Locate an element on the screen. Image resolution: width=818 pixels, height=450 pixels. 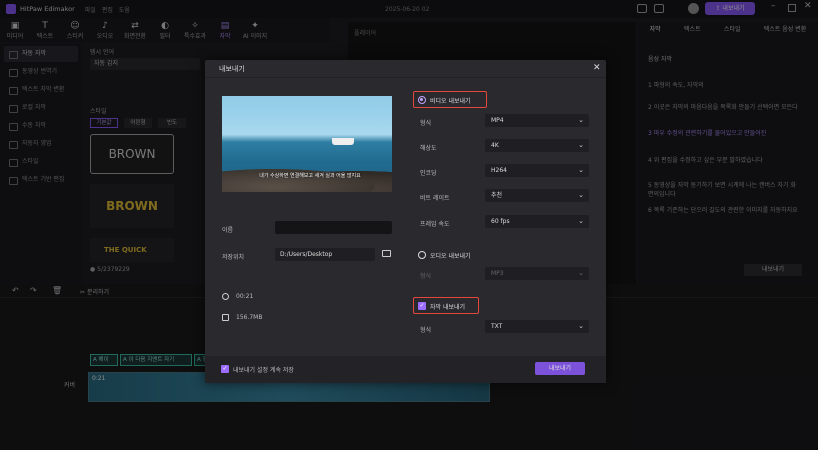
path-input: D:/Users/Desktop is located at coordinates (325, 254).